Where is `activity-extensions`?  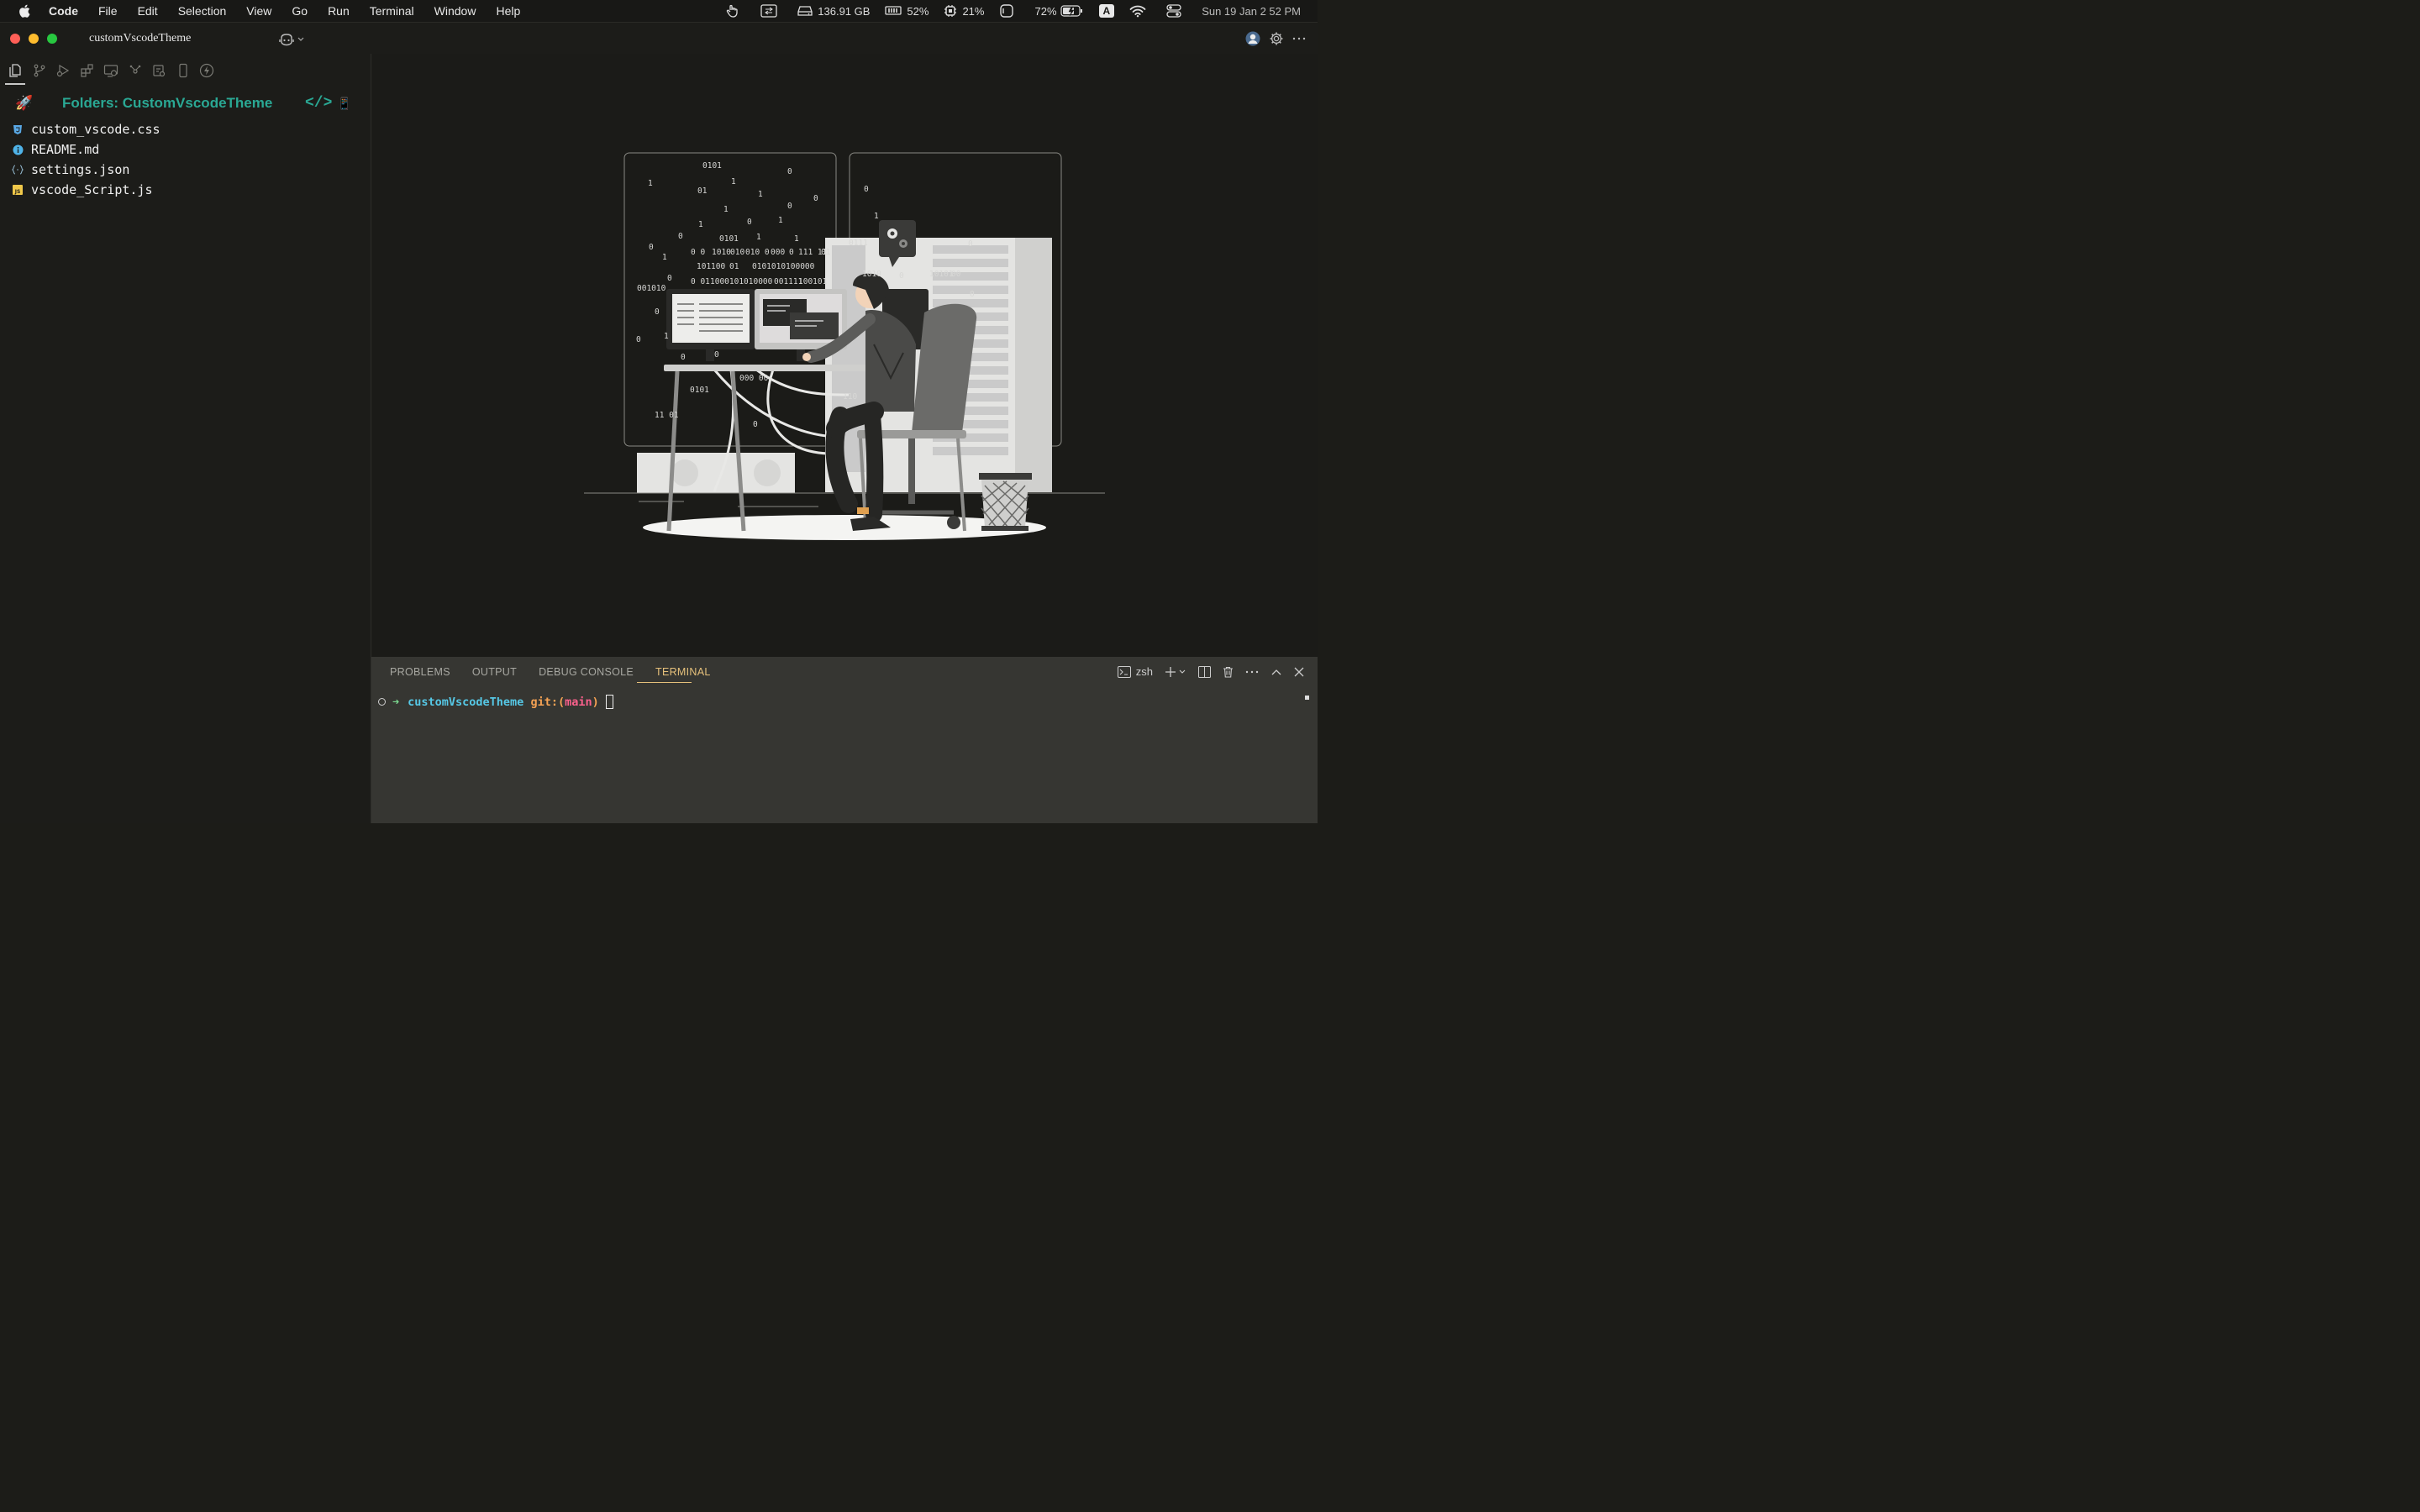 activity-extensions is located at coordinates (87, 70).